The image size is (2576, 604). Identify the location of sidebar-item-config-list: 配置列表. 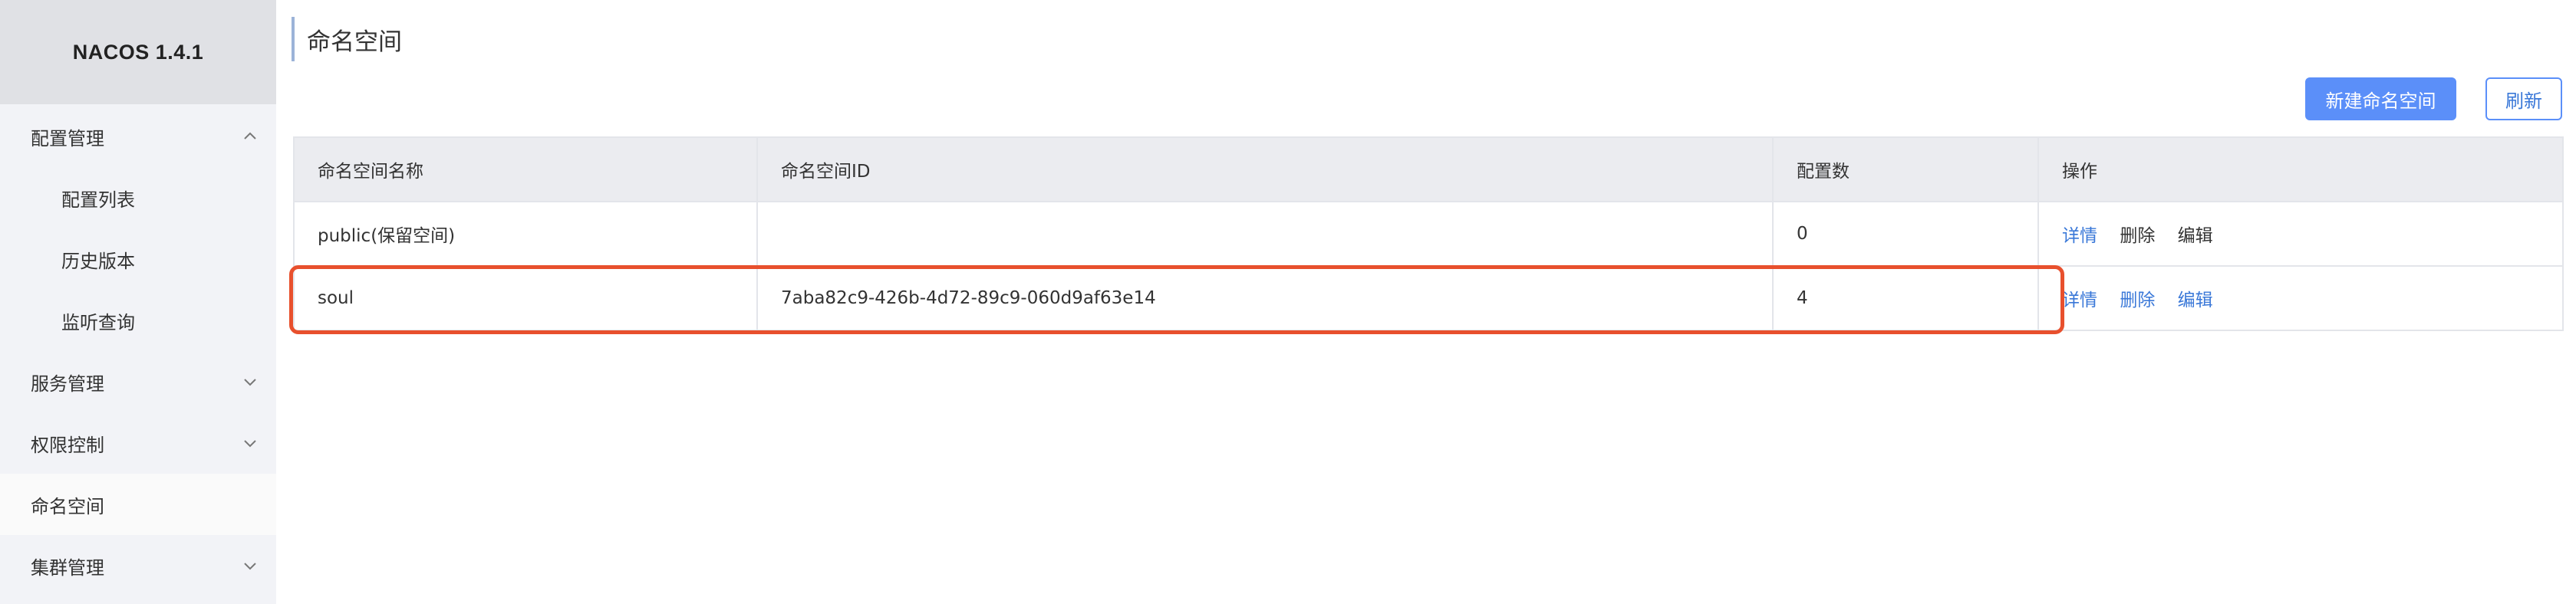
(138, 197).